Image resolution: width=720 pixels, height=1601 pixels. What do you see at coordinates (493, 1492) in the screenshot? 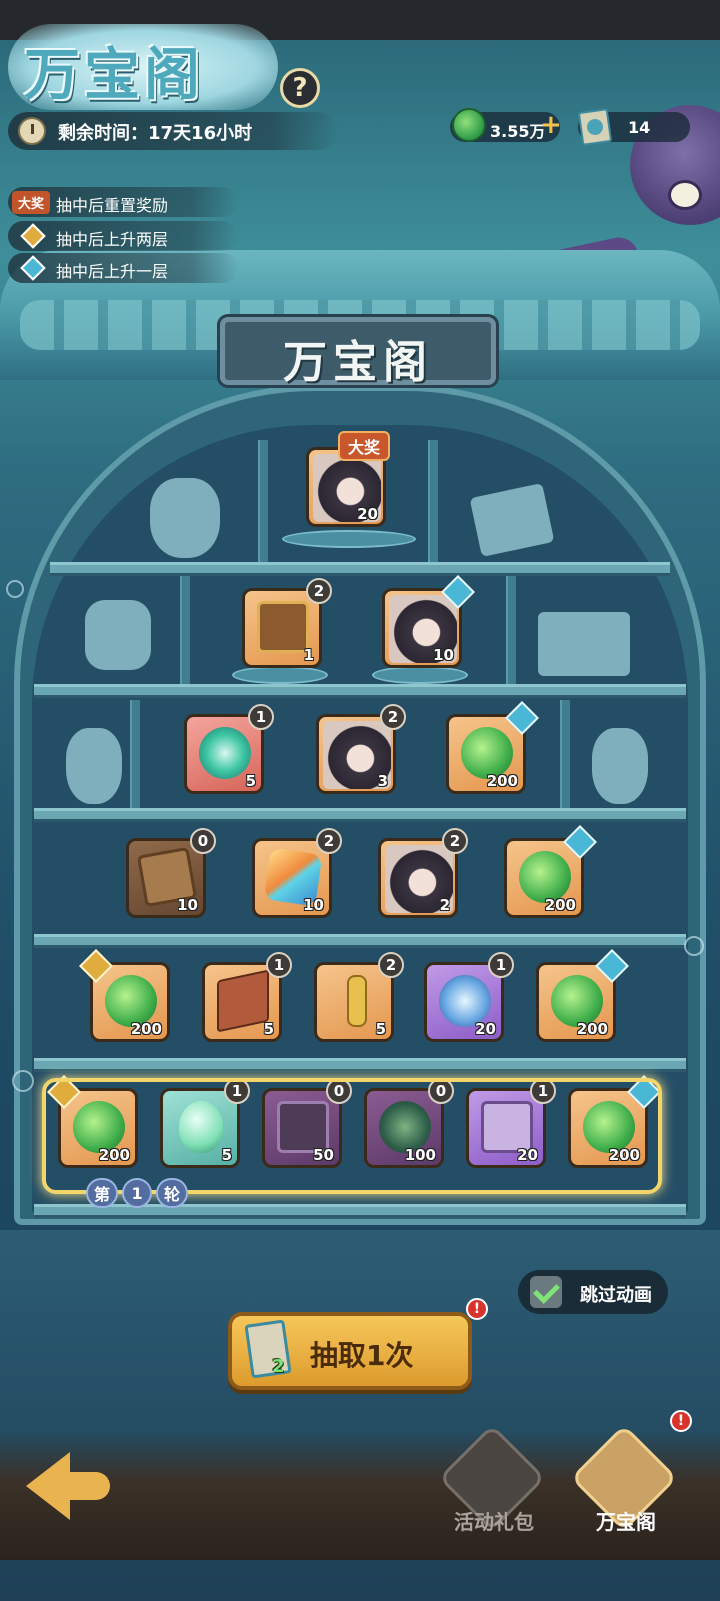
I see `tab-event-gift-pack: 活动礼包` at bounding box center [493, 1492].